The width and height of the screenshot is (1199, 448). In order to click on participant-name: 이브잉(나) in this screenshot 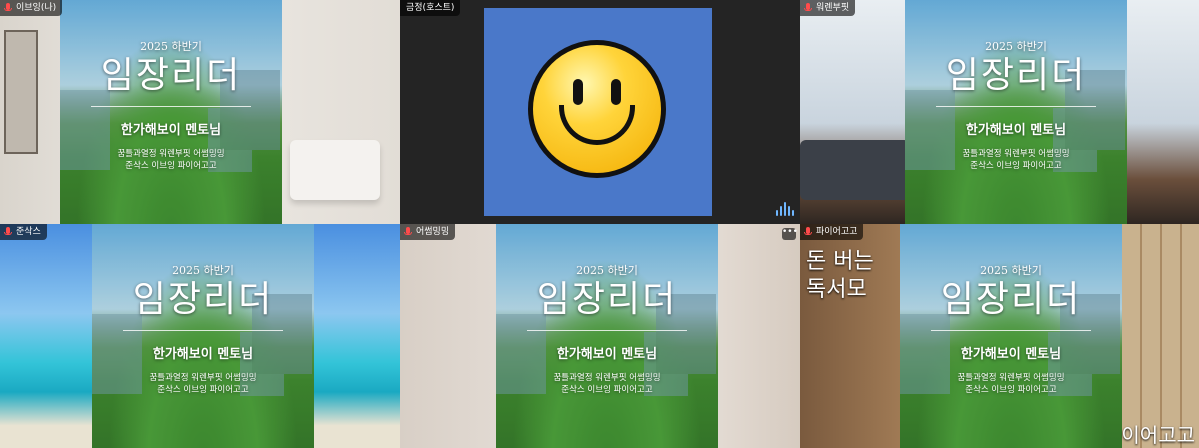, I will do `click(36, 8)`.